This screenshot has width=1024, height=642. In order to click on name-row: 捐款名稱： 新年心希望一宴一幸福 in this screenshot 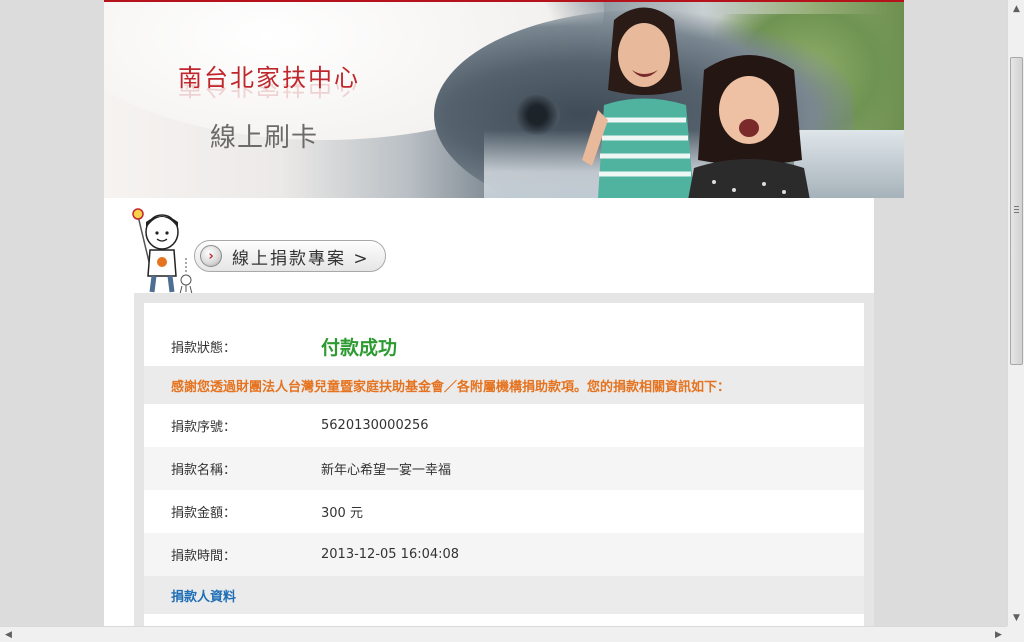, I will do `click(504, 468)`.